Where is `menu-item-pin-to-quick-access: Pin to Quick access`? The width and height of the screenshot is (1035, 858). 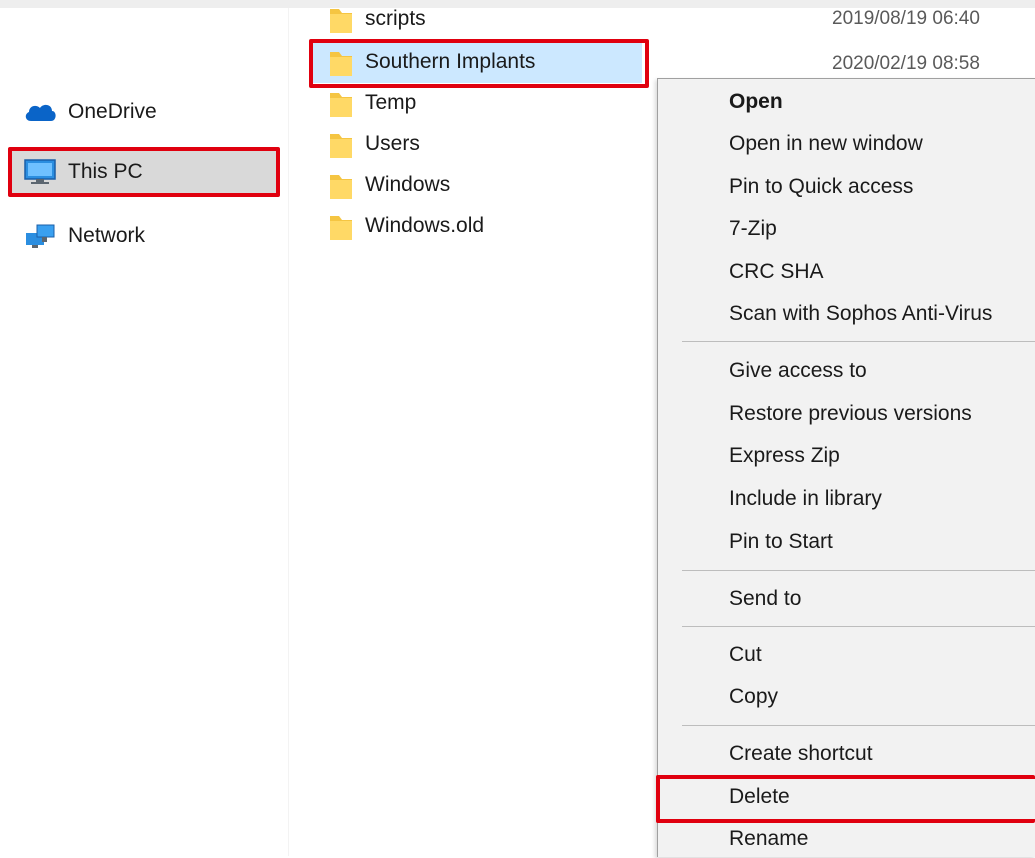
menu-item-pin-to-quick-access: Pin to Quick access is located at coordinates (846, 186).